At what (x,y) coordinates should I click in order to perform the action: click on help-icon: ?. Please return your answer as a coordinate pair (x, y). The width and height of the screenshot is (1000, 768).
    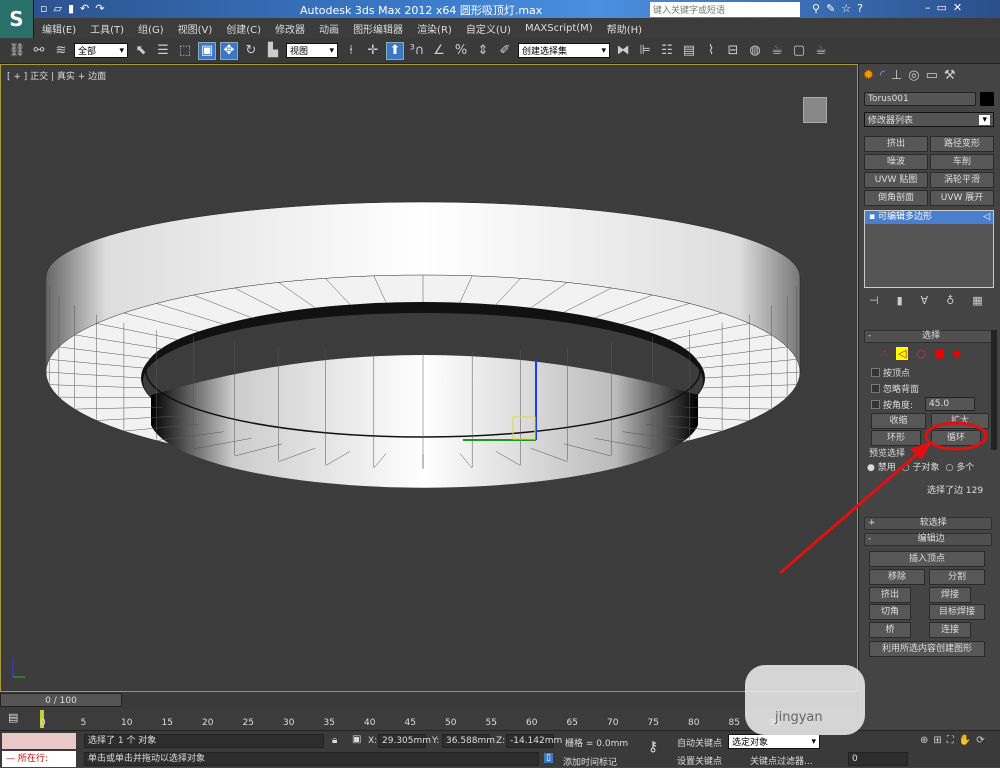
    Looking at the image, I should click on (860, 8).